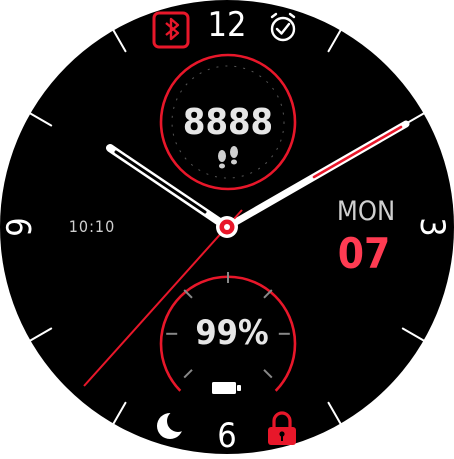  Describe the element at coordinates (226, 435) in the screenshot. I see `hour-marker-6: 6` at that location.